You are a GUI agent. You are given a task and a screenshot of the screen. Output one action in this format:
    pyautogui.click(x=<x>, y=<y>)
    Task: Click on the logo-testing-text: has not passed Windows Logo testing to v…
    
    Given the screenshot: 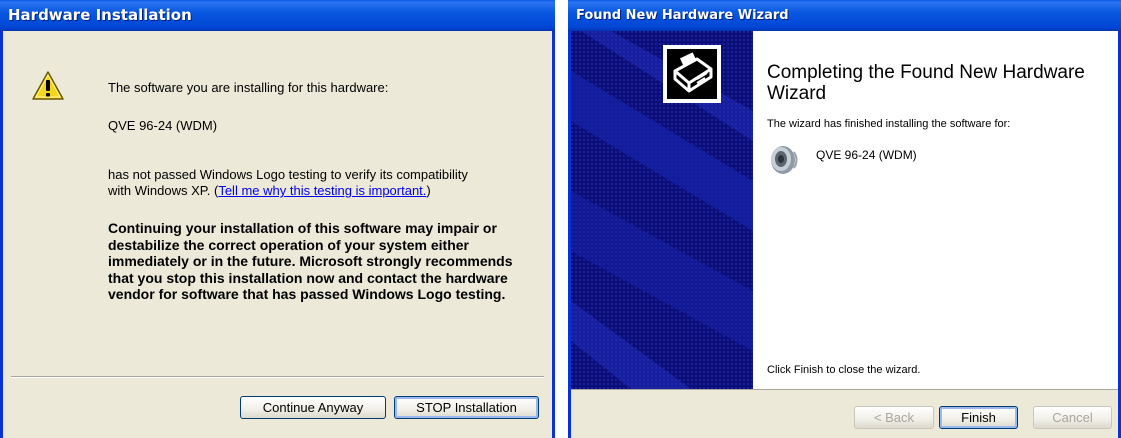 What is the action you would take?
    pyautogui.click(x=288, y=174)
    